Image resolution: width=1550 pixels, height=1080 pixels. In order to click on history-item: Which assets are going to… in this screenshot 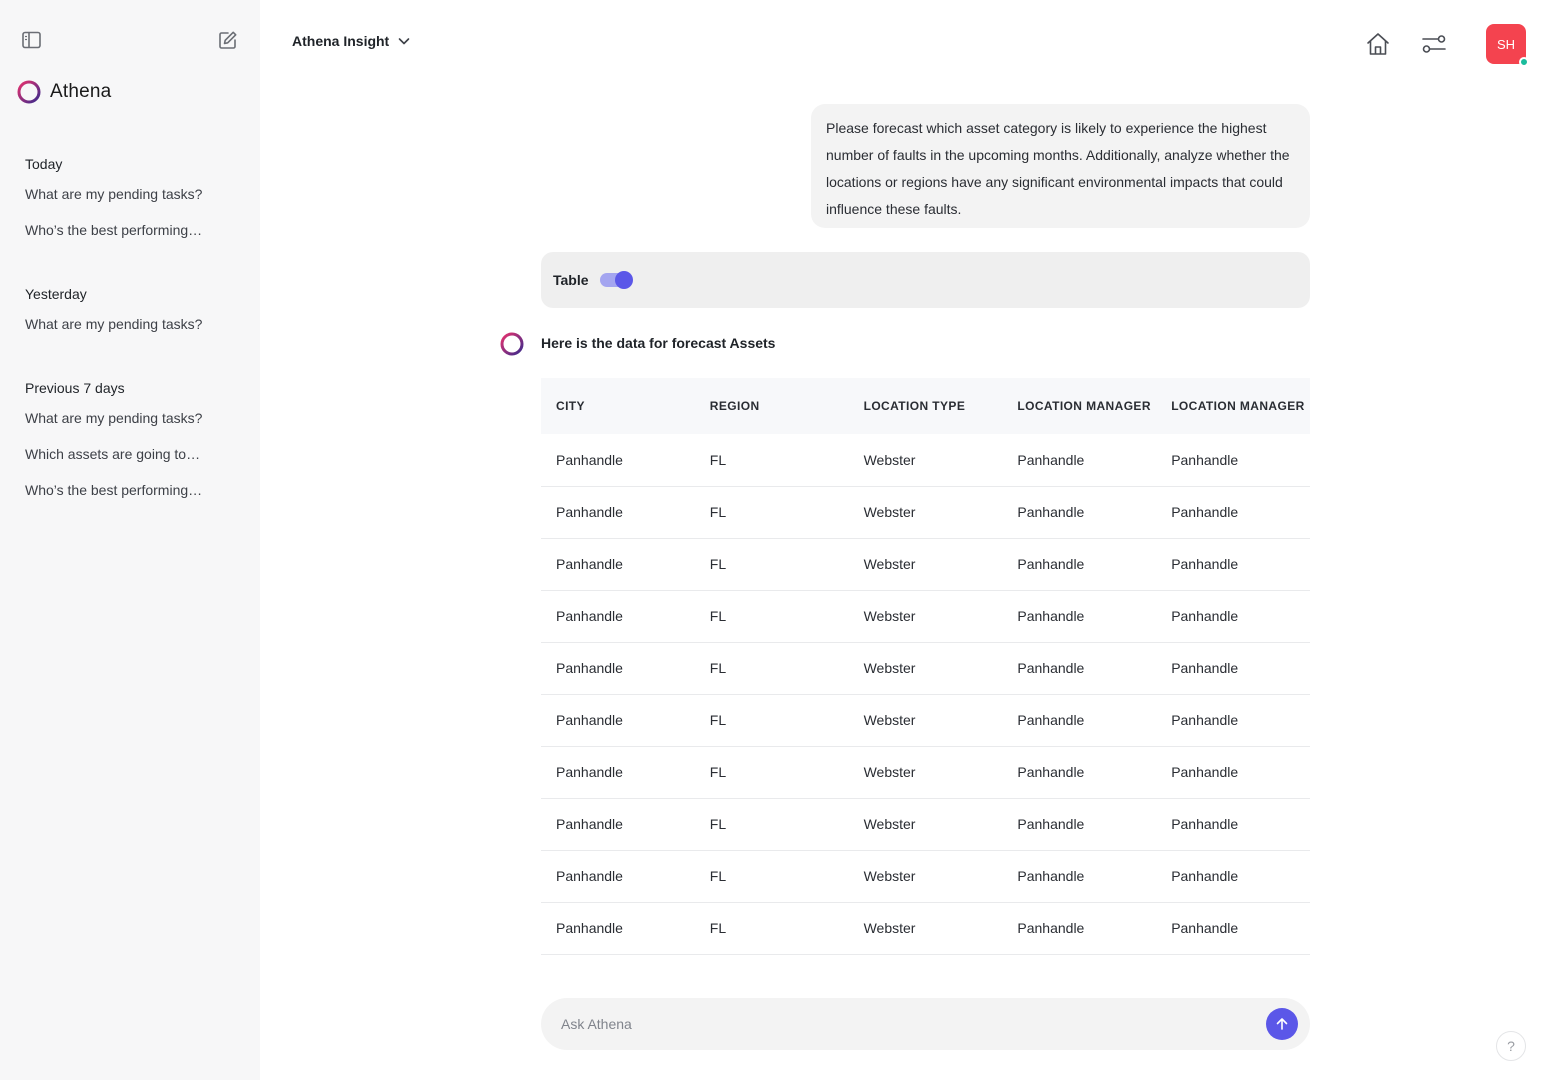, I will do `click(113, 454)`.